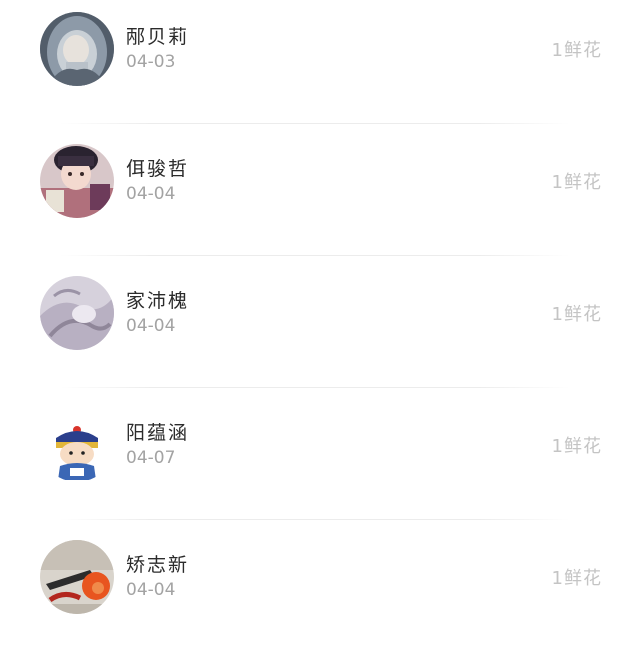  I want to click on child-portrait-avatar-icon, so click(77, 181).